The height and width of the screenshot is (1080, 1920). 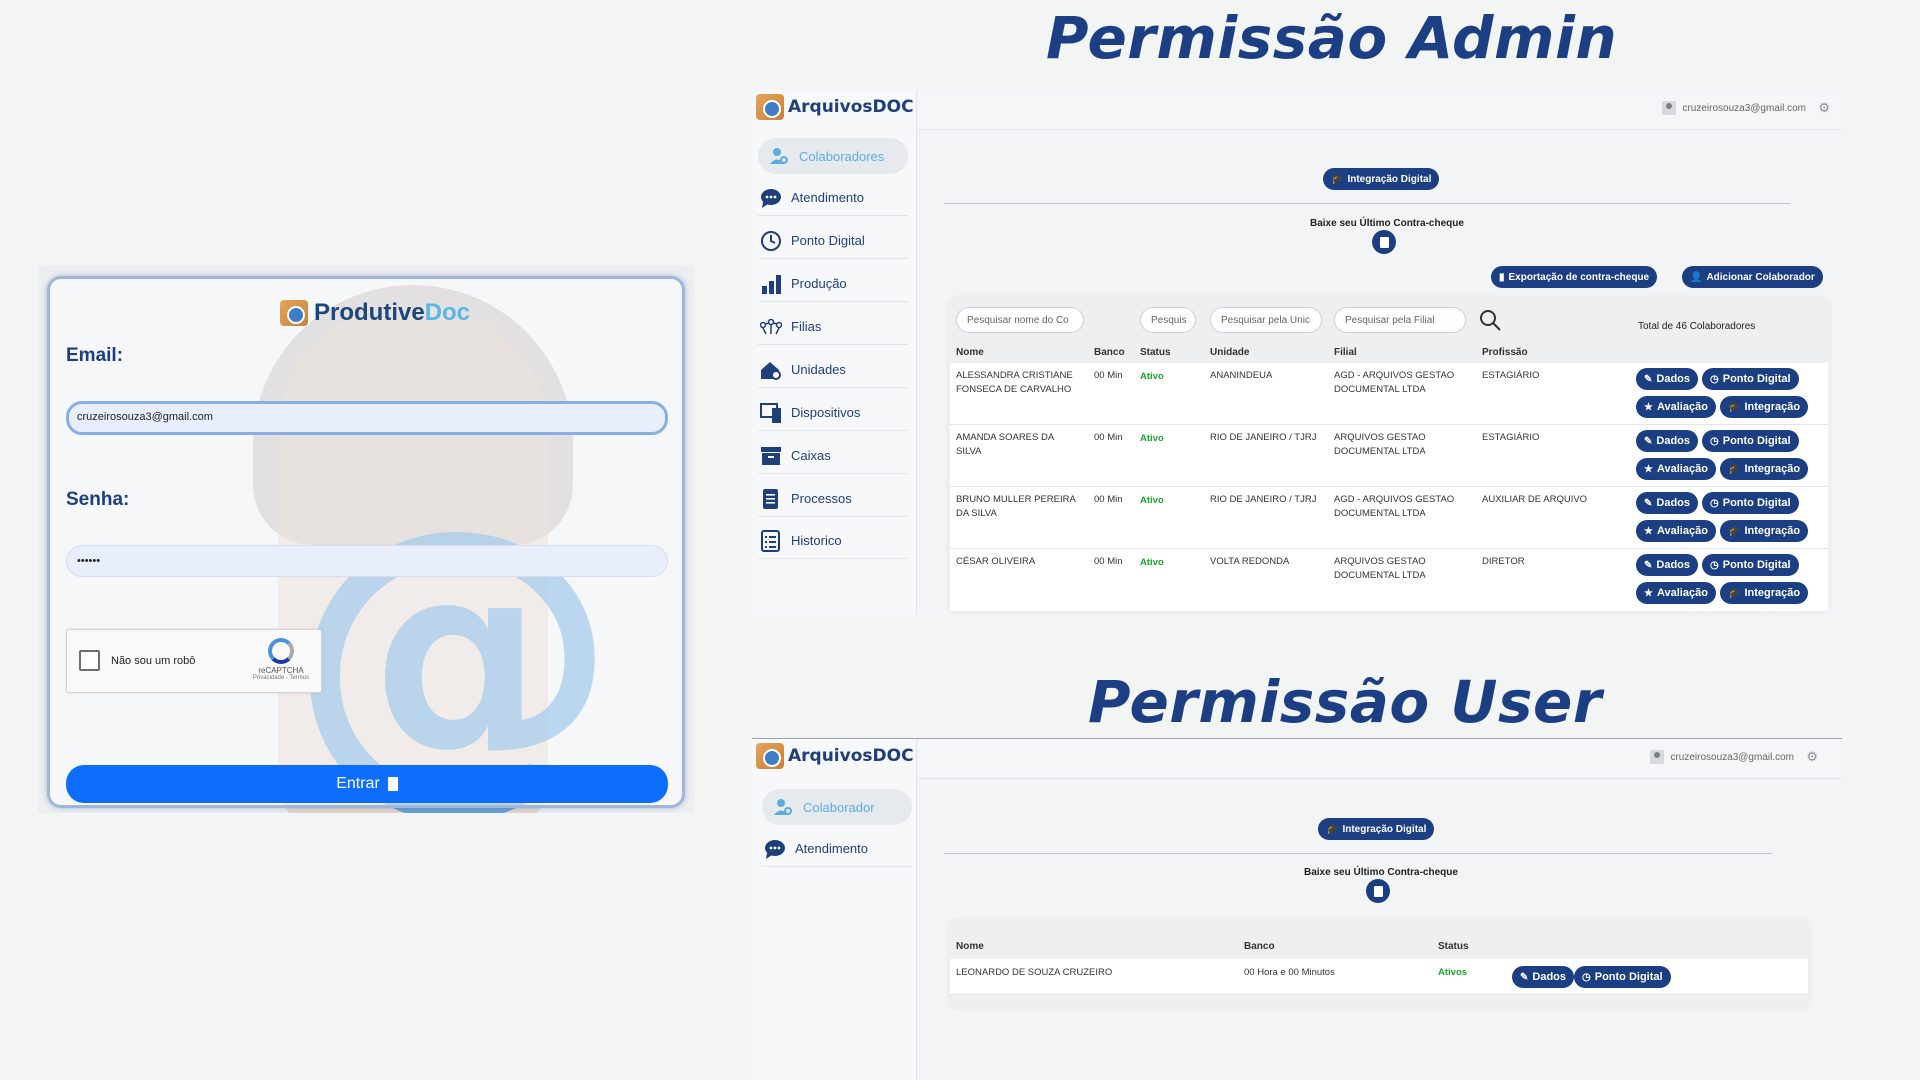 I want to click on clock-icon, so click(x=771, y=241).